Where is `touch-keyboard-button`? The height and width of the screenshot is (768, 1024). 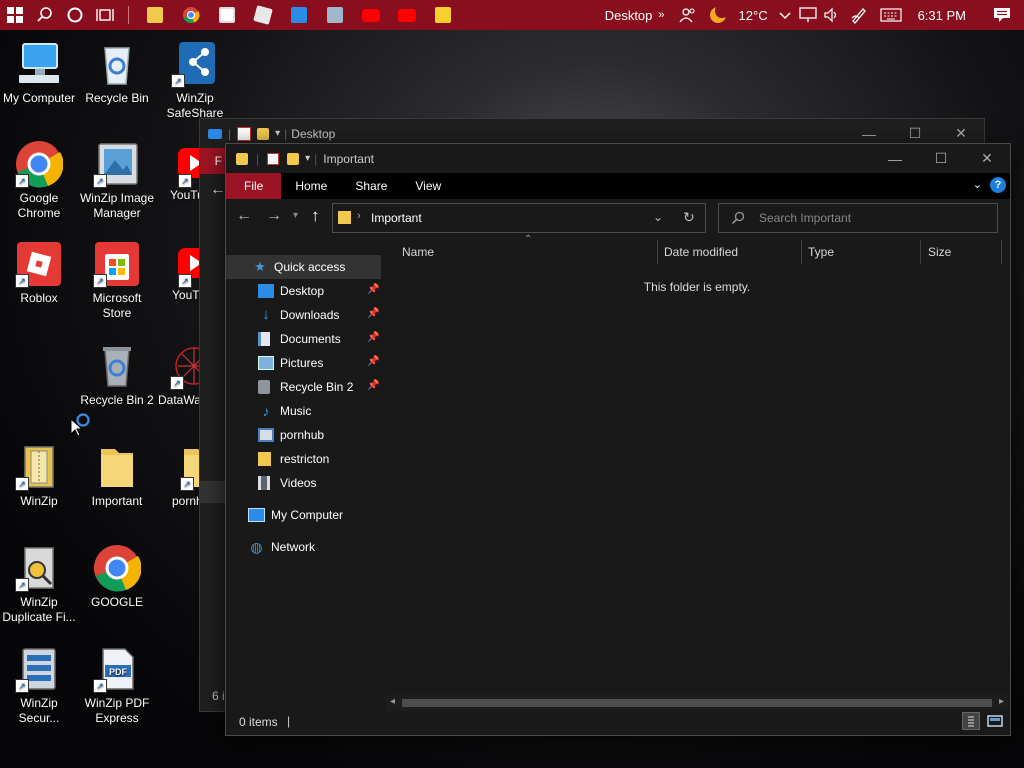
touch-keyboard-button is located at coordinates (891, 15).